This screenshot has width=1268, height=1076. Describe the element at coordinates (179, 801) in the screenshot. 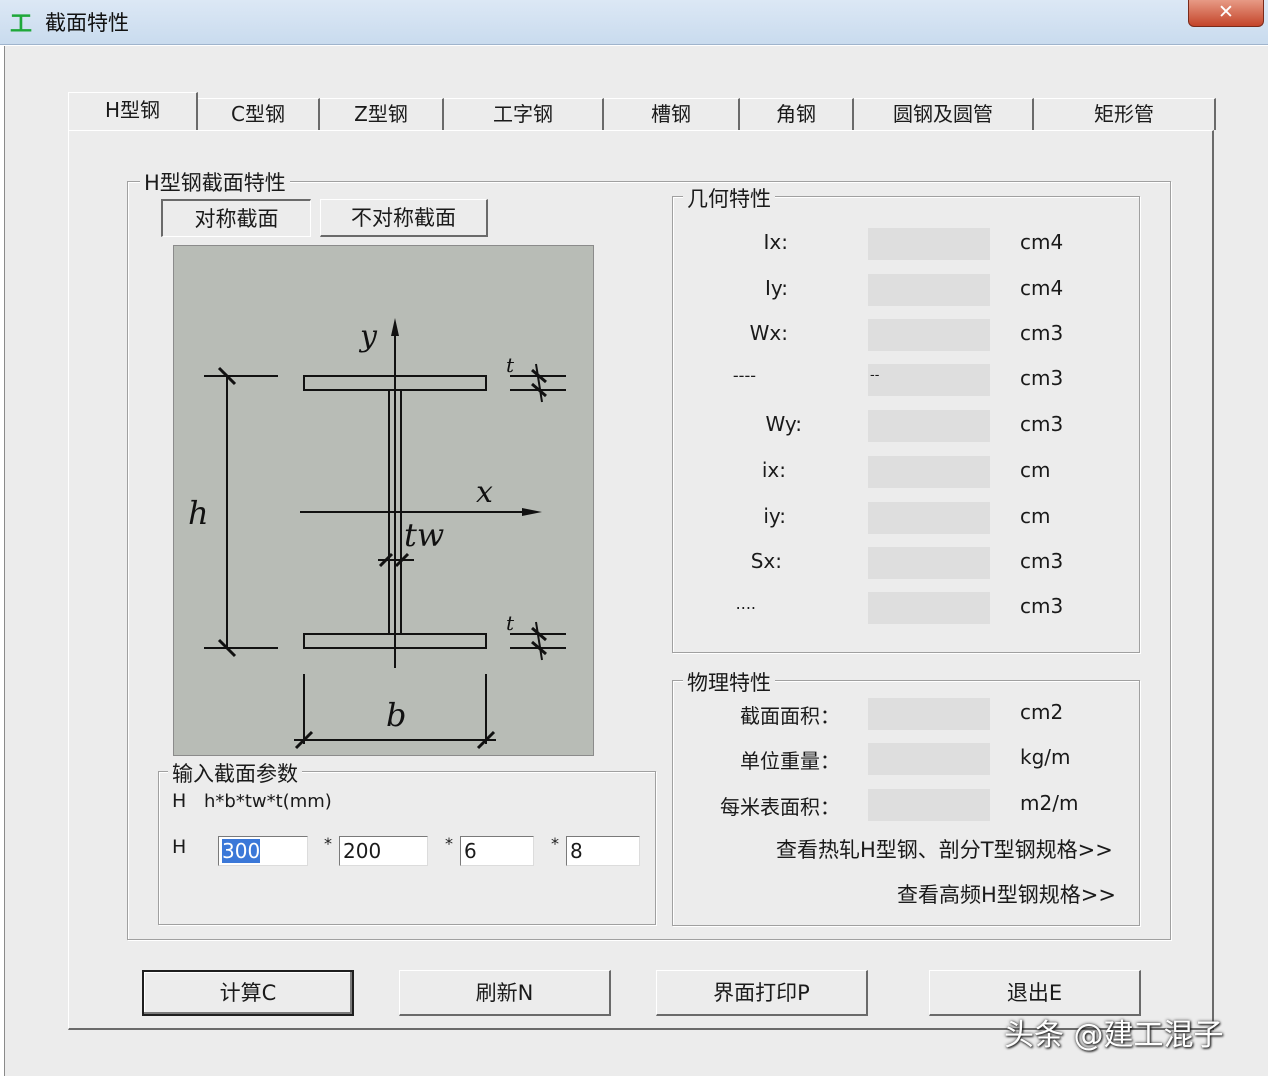

I see `formula-prefix: H` at that location.